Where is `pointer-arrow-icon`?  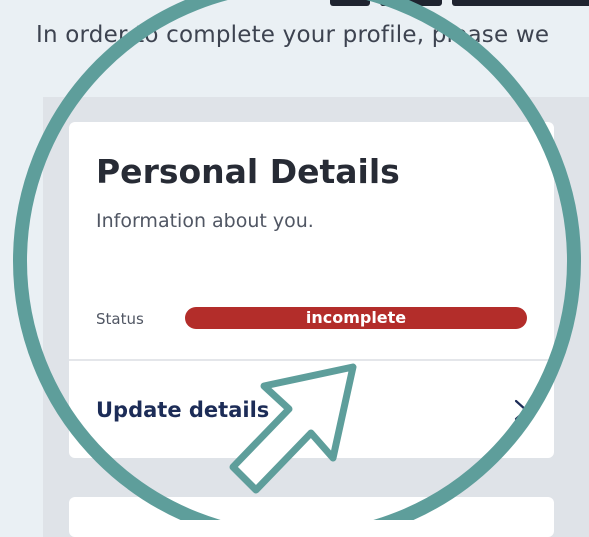
pointer-arrow-icon is located at coordinates (293, 428).